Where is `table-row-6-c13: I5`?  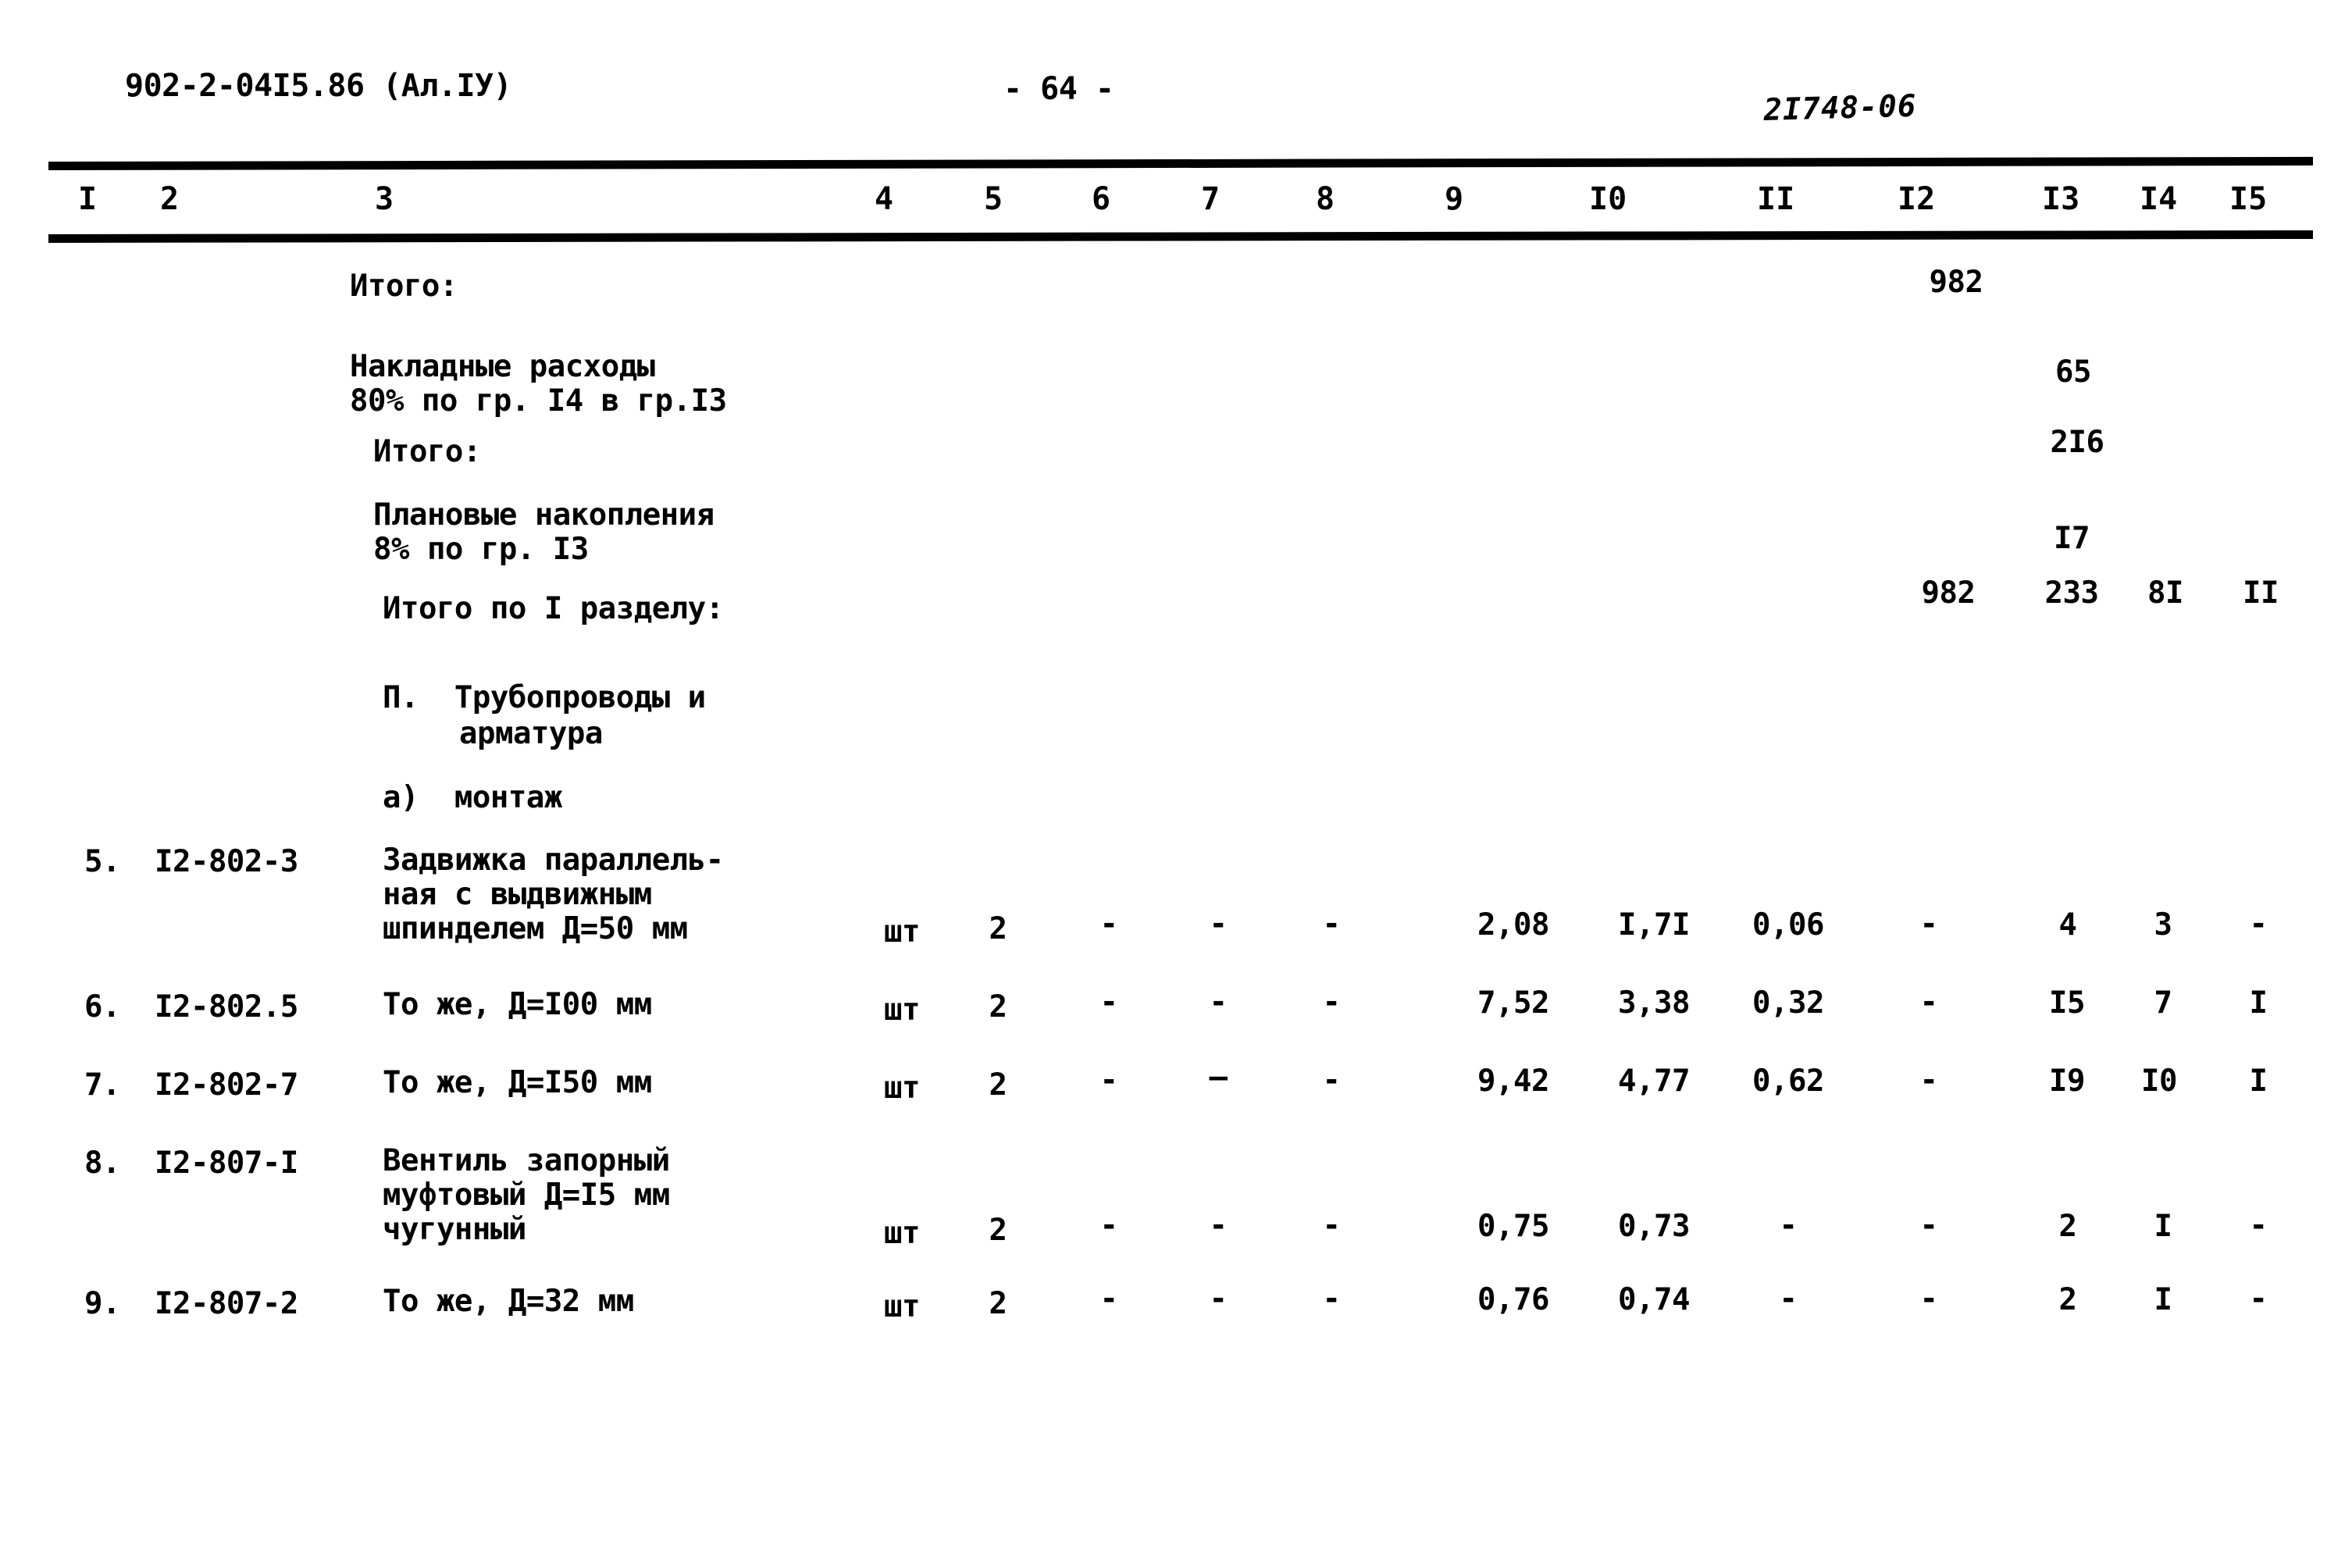
table-row-6-c13: I5 is located at coordinates (2067, 1003).